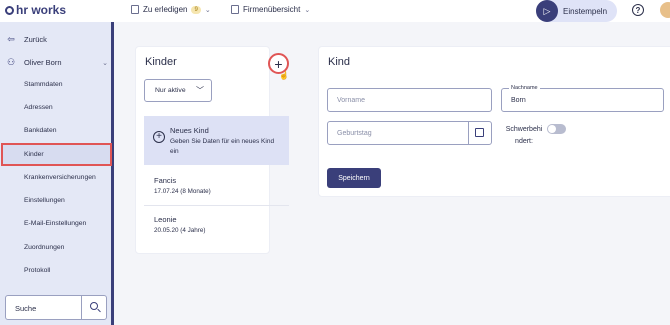 The height and width of the screenshot is (325, 670). I want to click on plus-icon: +, so click(278, 63).